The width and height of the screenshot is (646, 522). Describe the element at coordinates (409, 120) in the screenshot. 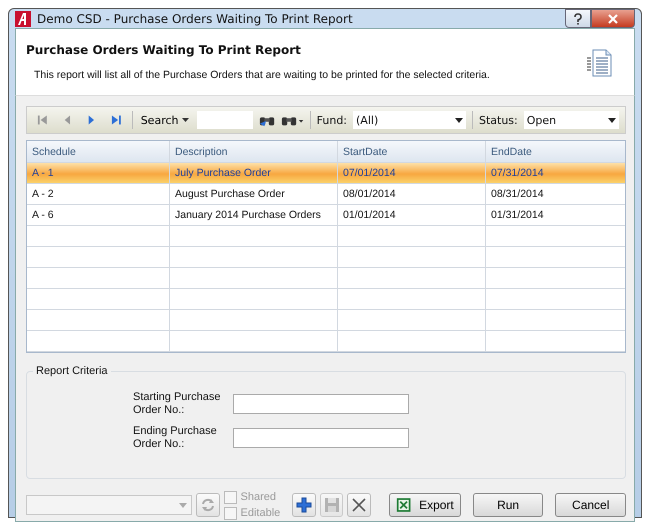

I see `fund-dropdown: (All)` at that location.